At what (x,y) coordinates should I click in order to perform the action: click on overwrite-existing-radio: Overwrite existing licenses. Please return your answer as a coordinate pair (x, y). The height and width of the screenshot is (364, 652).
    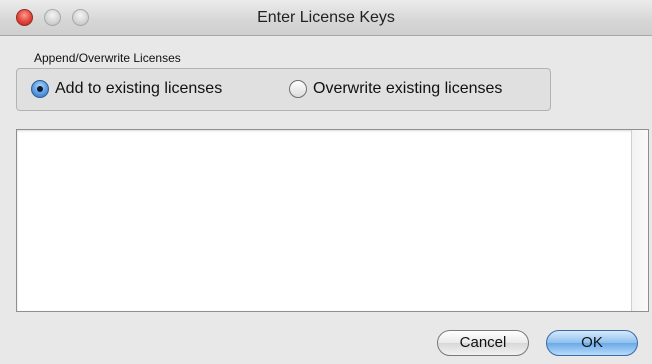
    Looking at the image, I should click on (395, 89).